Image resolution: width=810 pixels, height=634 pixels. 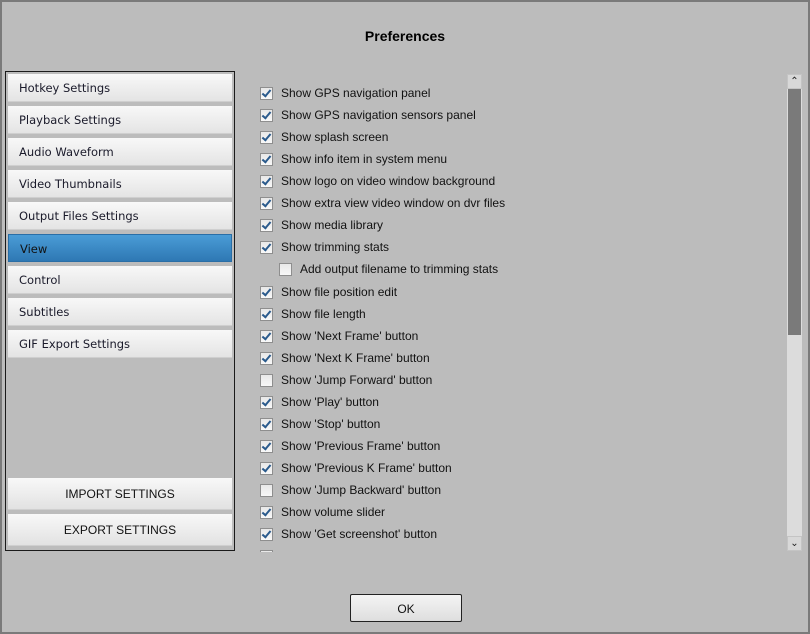 What do you see at coordinates (378, 115) in the screenshot?
I see `option-label: Show GPS navigation sensors panel` at bounding box center [378, 115].